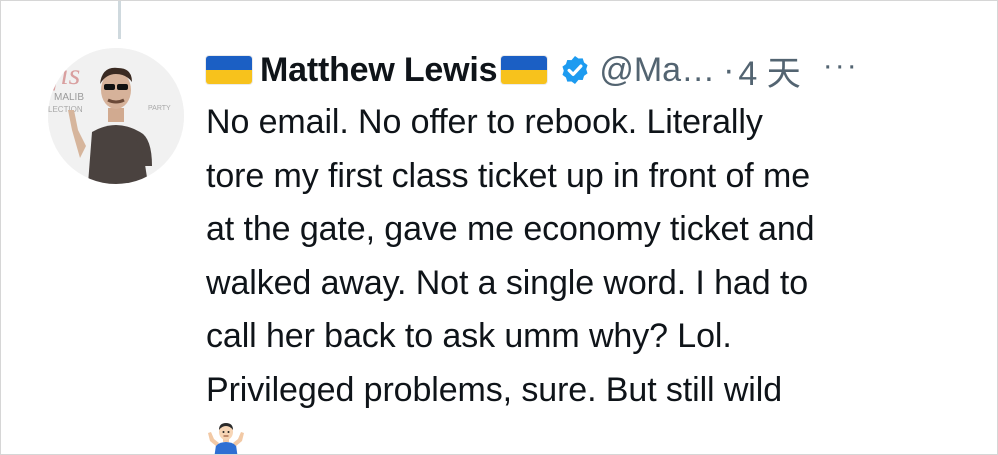  What do you see at coordinates (65, 109) in the screenshot?
I see `avatar-text-2: LECTION` at bounding box center [65, 109].